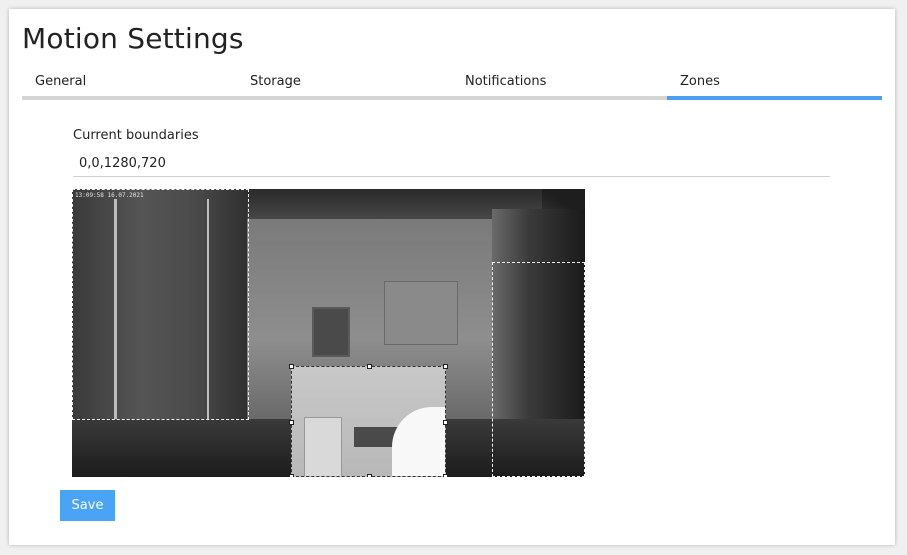 The width and height of the screenshot is (907, 555). I want to click on motion-zone-selected, so click(368, 420).